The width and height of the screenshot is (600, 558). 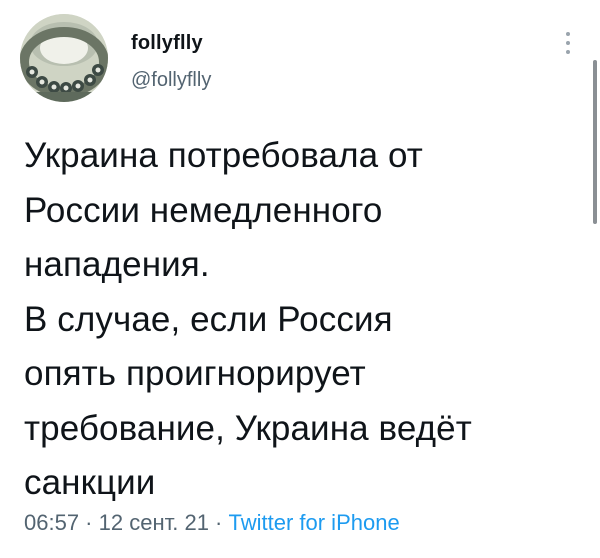 I want to click on tweet-time: 06:57, so click(x=51, y=522).